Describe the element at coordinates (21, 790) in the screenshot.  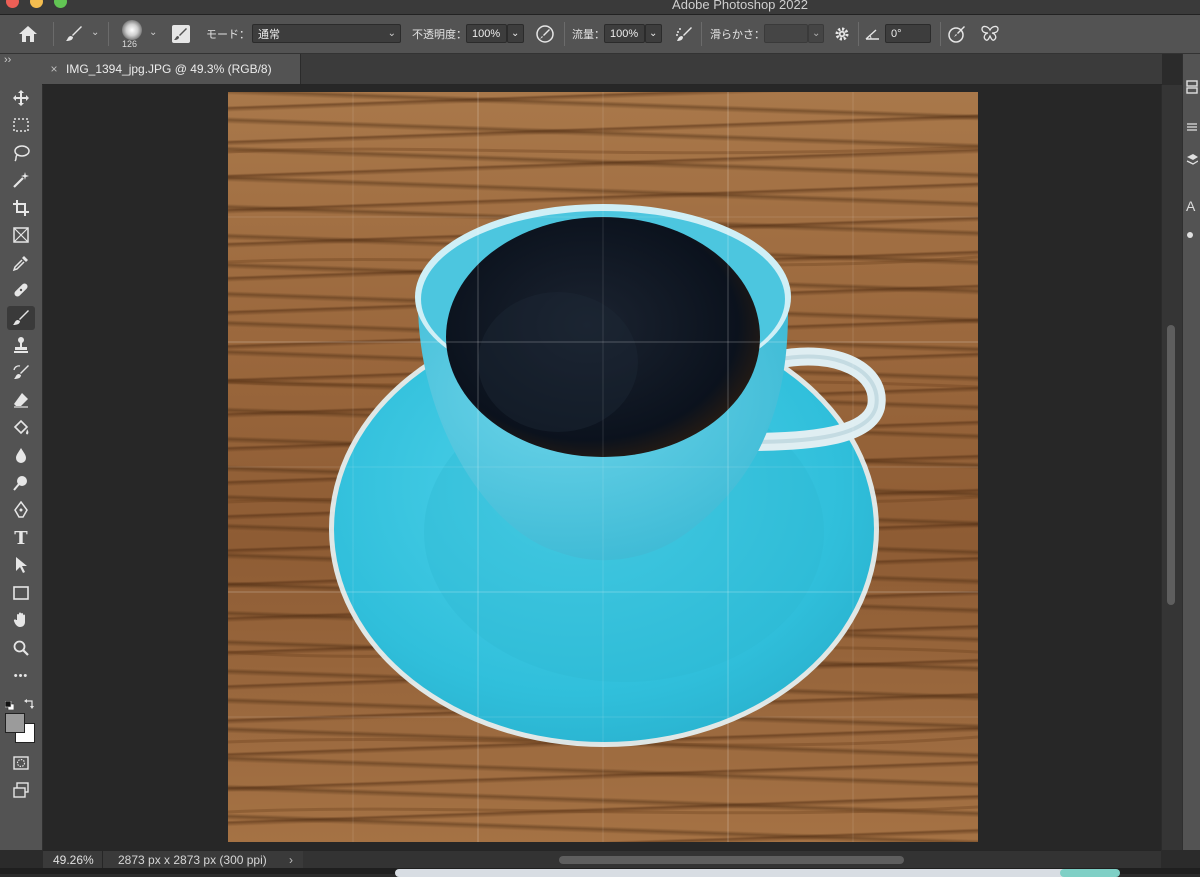
I see `screen-mode-button` at that location.